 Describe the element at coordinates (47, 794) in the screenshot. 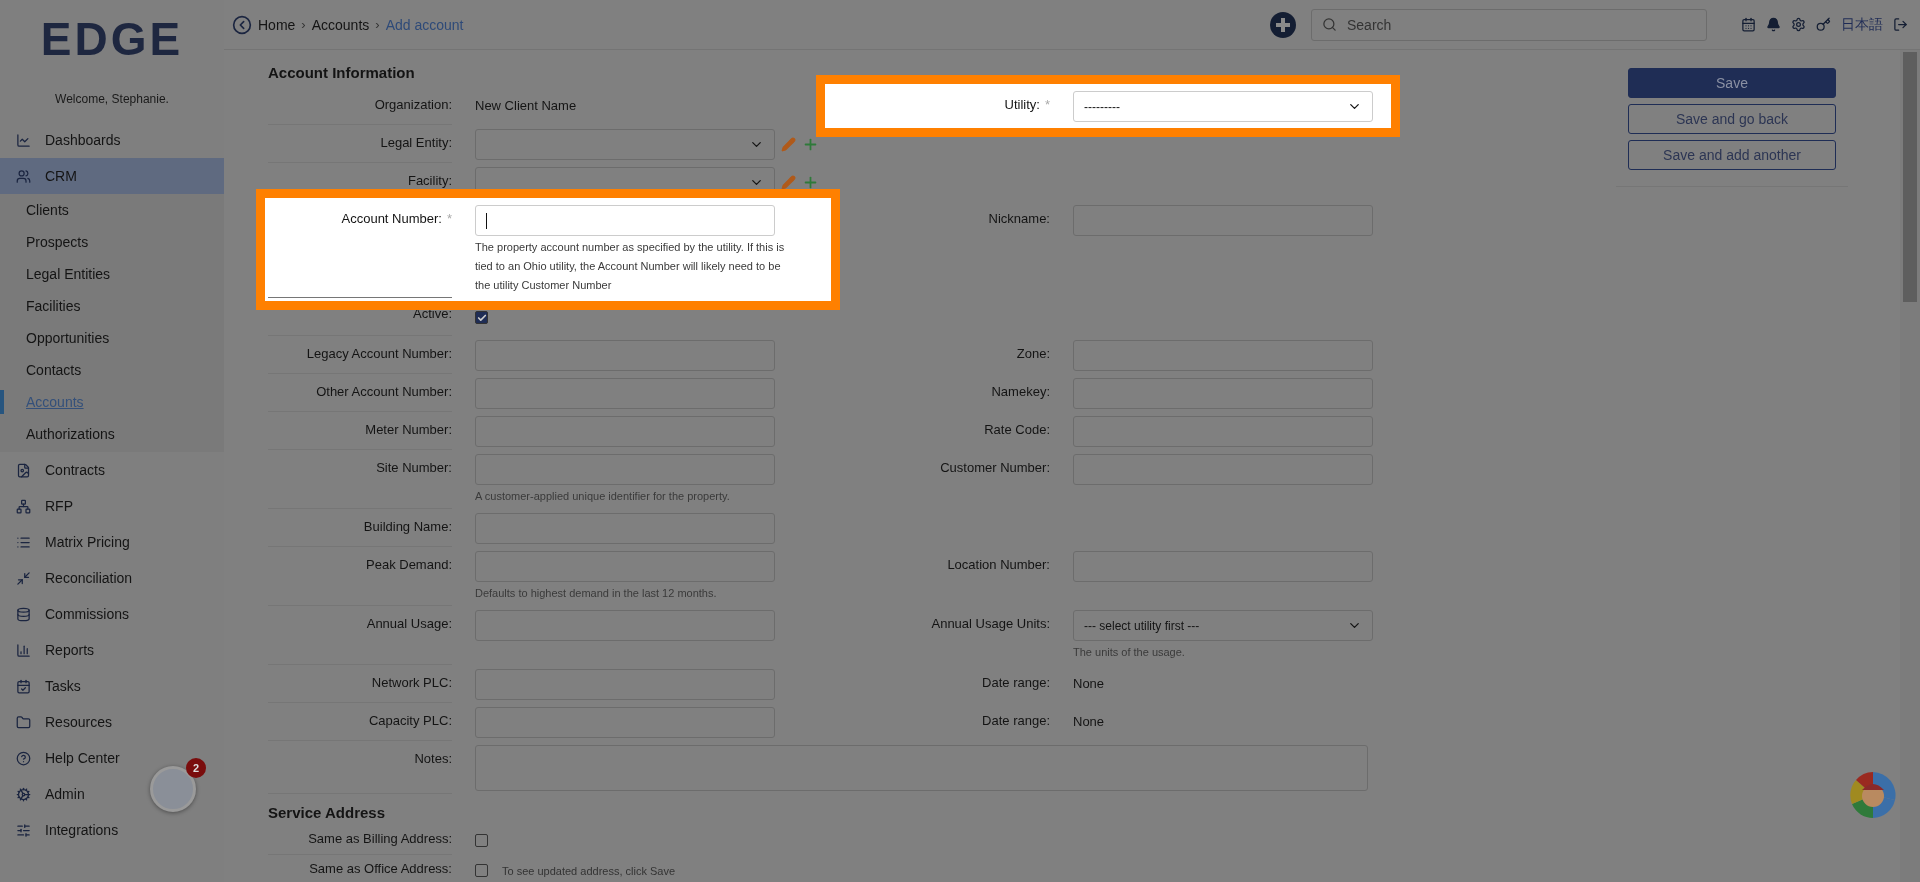

I see `nav-item: Admin` at that location.